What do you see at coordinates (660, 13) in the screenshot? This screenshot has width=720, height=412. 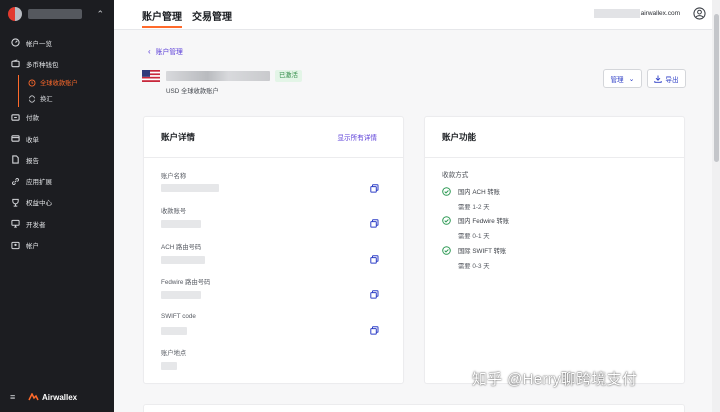 I see `email-suffix: airwallex.com` at bounding box center [660, 13].